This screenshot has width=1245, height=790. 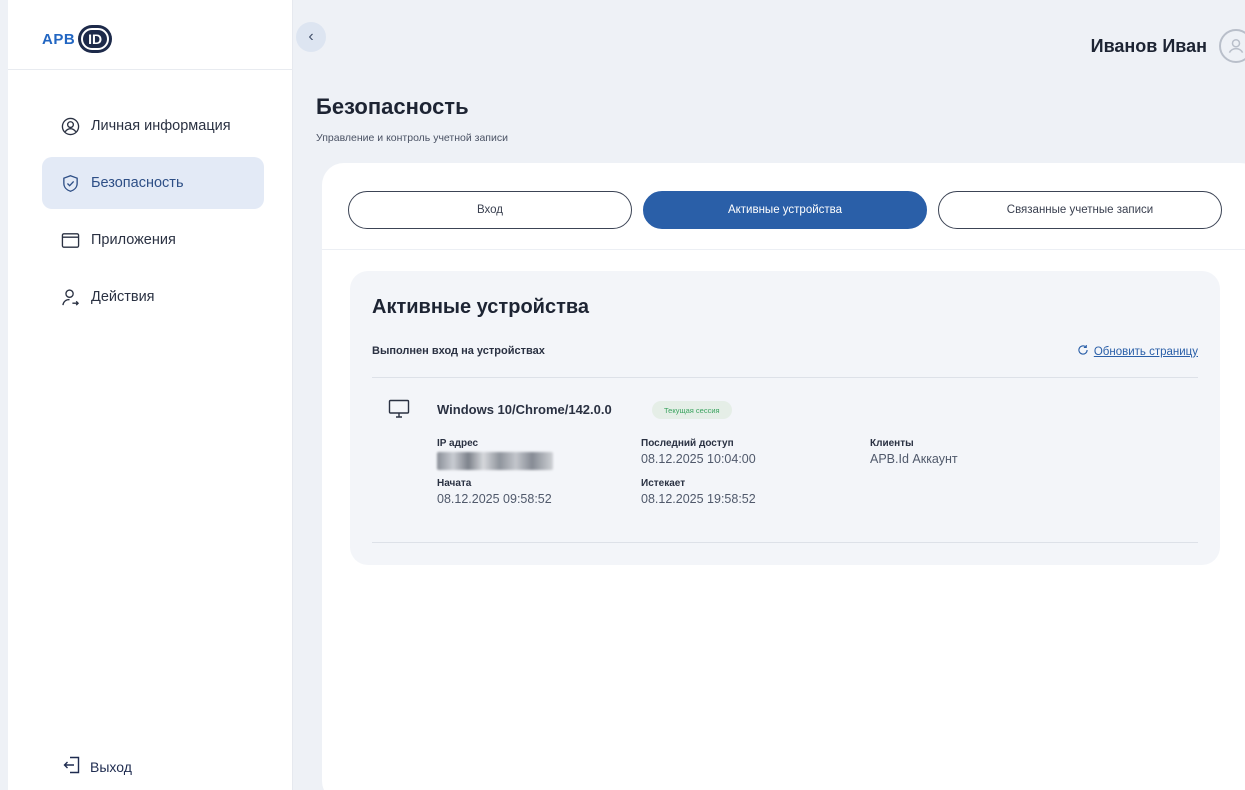 I want to click on sidebar-item-label: Личная информация, so click(x=161, y=126).